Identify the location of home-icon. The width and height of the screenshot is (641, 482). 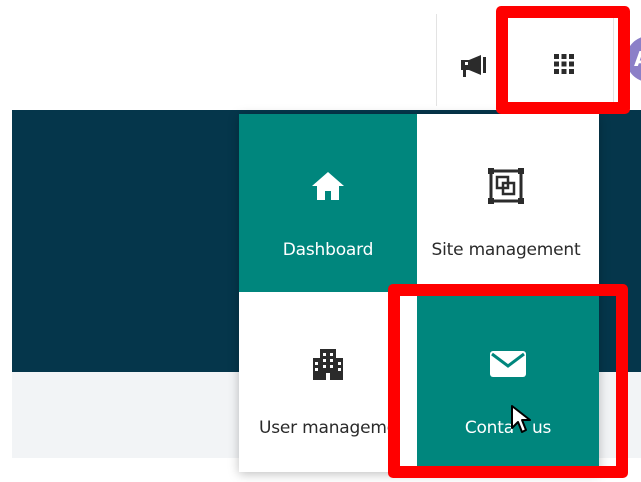
(328, 186).